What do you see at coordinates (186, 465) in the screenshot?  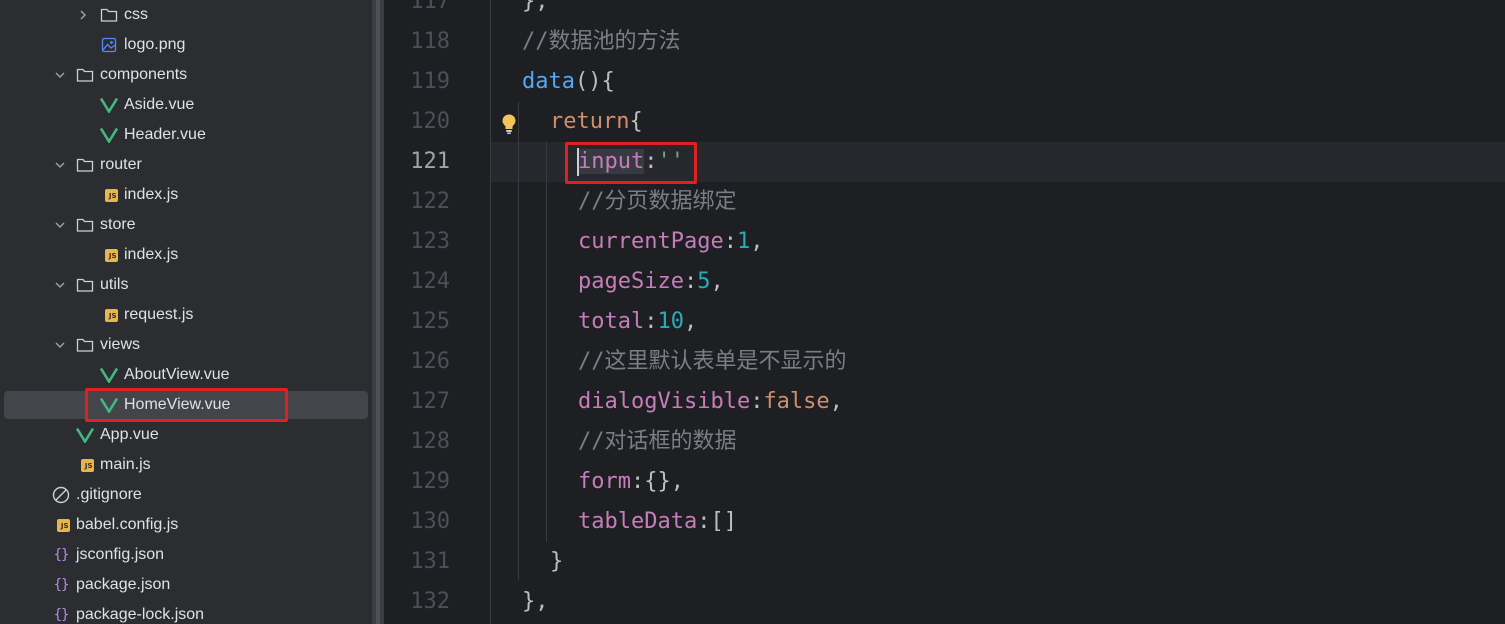 I see `tree-item-main-js: JS main.js` at bounding box center [186, 465].